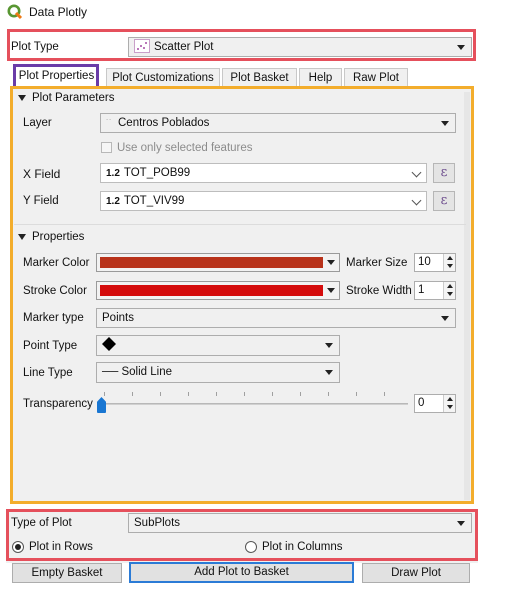 Image resolution: width=520 pixels, height=595 pixels. I want to click on tab-label: Help, so click(320, 78).